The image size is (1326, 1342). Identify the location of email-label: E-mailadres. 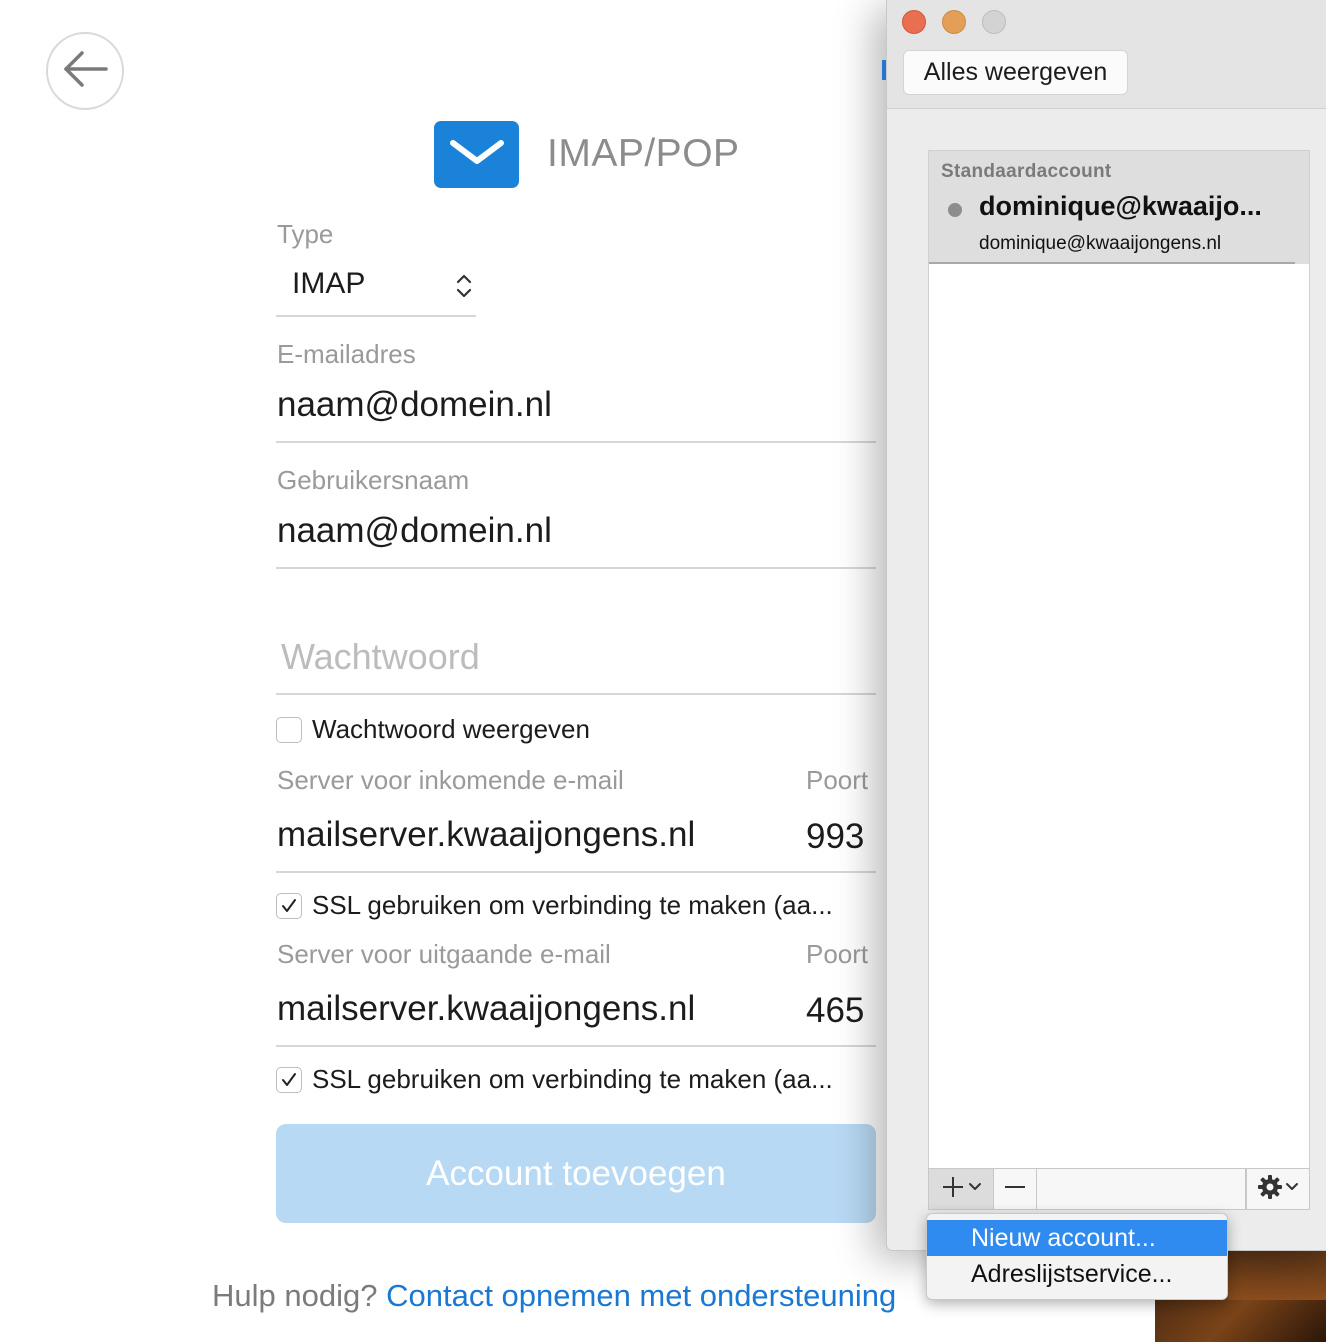
(346, 354).